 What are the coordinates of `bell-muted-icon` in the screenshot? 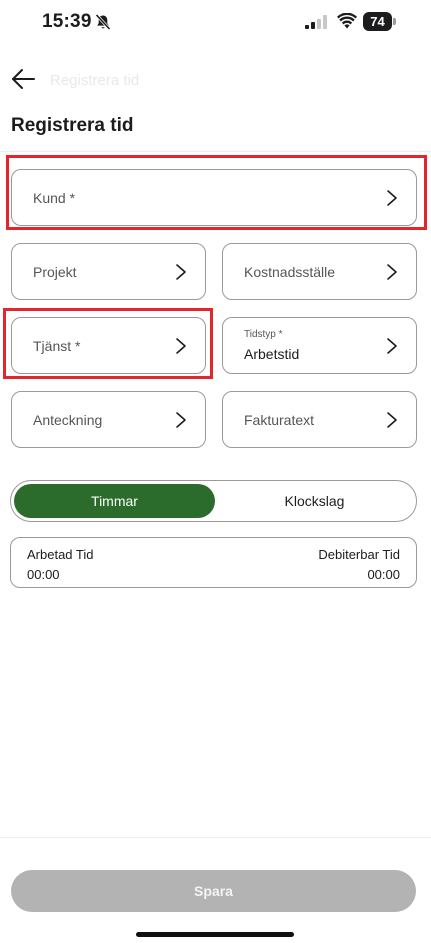 It's located at (103, 22).